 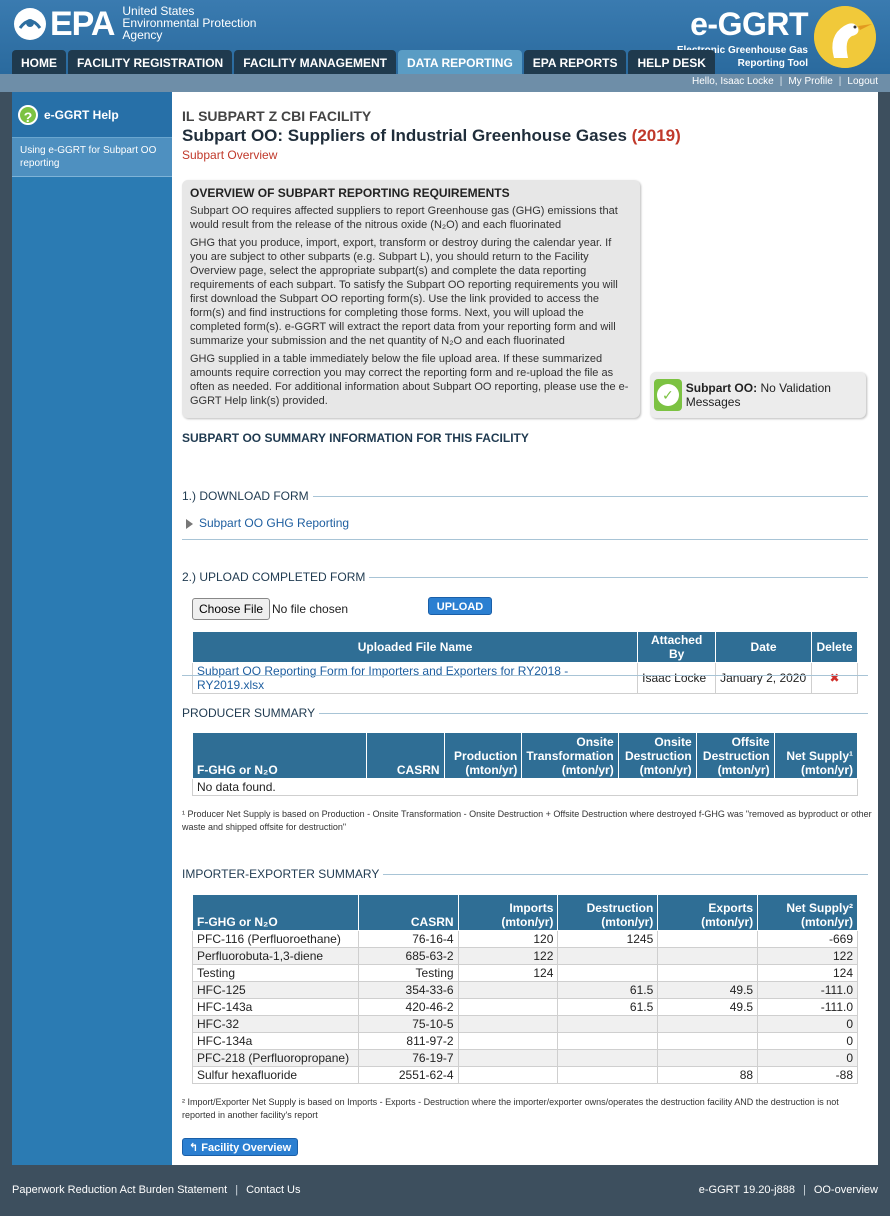 I want to click on table-cell: 811-97-2, so click(x=408, y=1041).